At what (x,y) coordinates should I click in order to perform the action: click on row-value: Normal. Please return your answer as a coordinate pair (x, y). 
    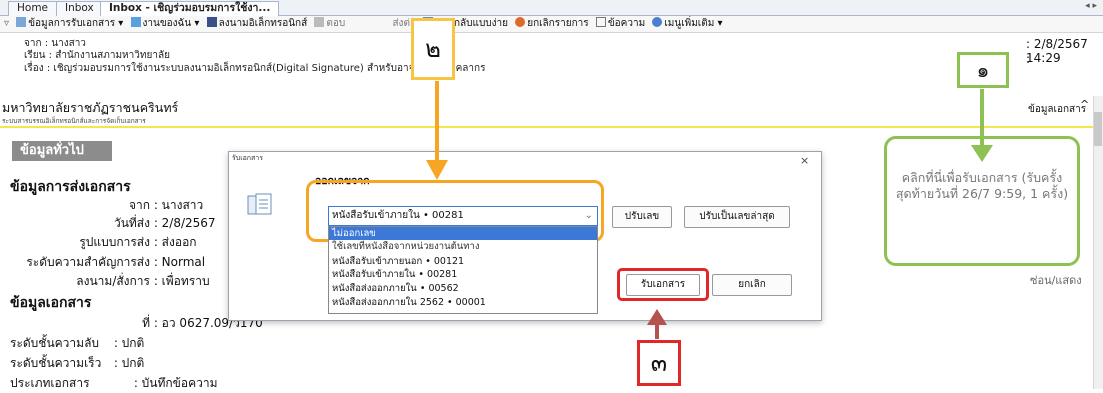
    Looking at the image, I should click on (183, 262).